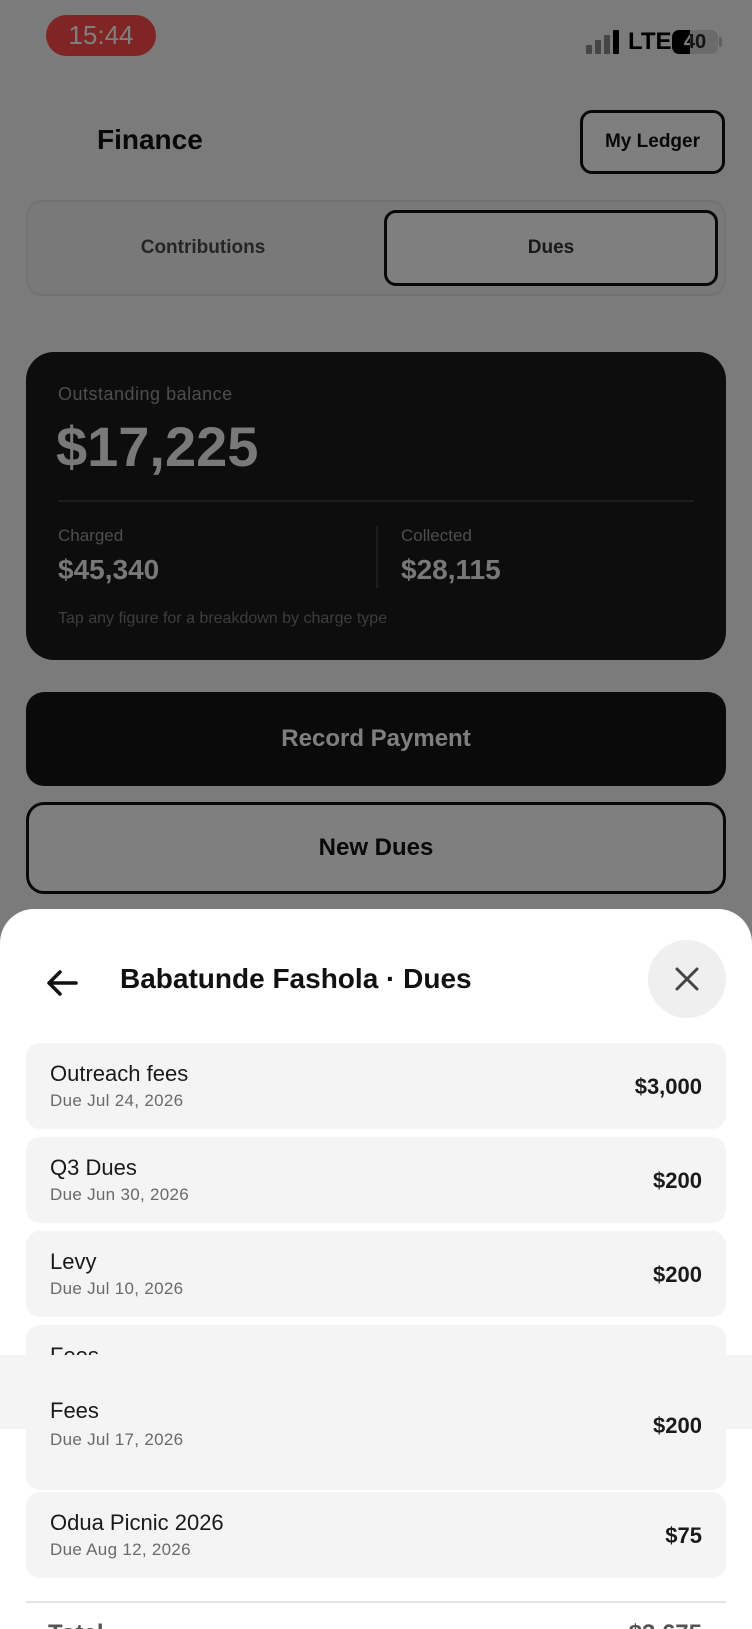 Image resolution: width=752 pixels, height=1629 pixels. What do you see at coordinates (376, 1086) in the screenshot?
I see `dues-item-outreach-fees: Outreach fees Due Jul 24, 2026 $3,000` at bounding box center [376, 1086].